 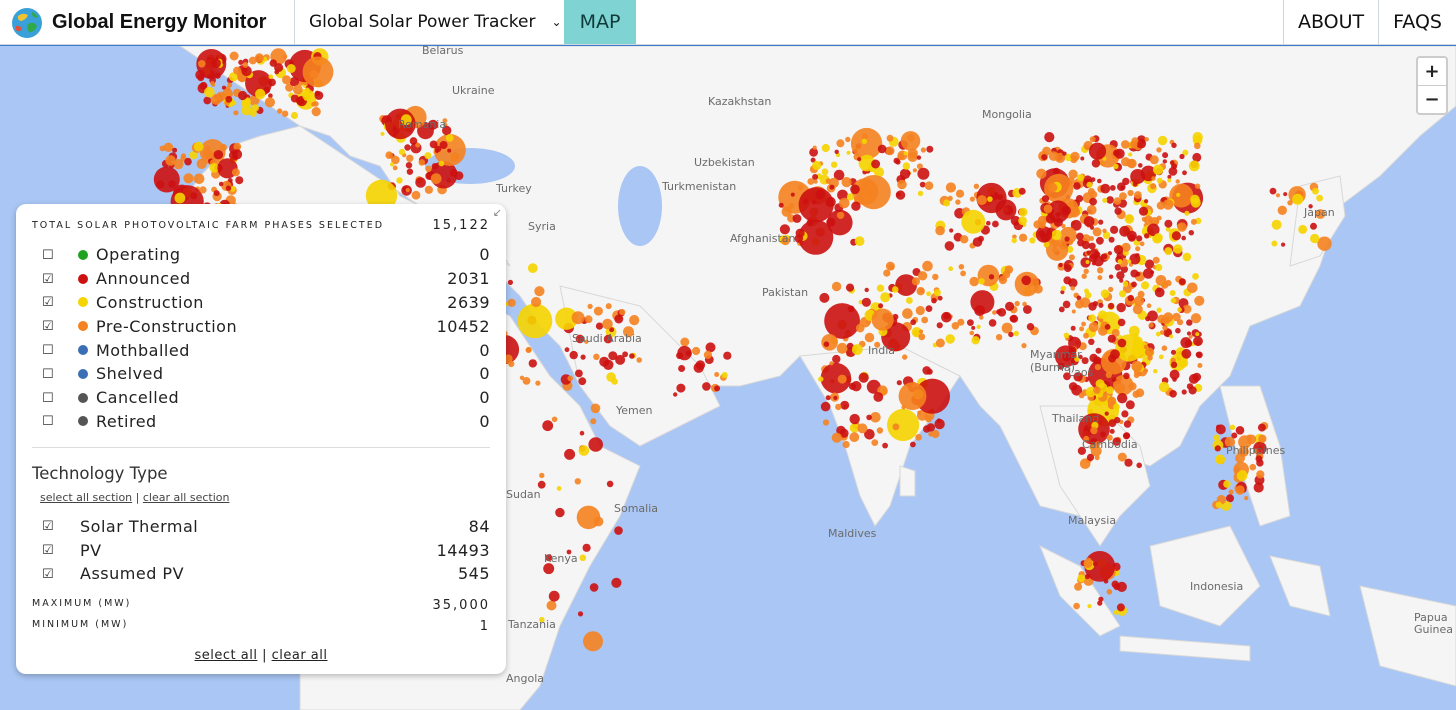 What do you see at coordinates (53, 279) in the screenshot?
I see `checkbox-icon: ☑` at bounding box center [53, 279].